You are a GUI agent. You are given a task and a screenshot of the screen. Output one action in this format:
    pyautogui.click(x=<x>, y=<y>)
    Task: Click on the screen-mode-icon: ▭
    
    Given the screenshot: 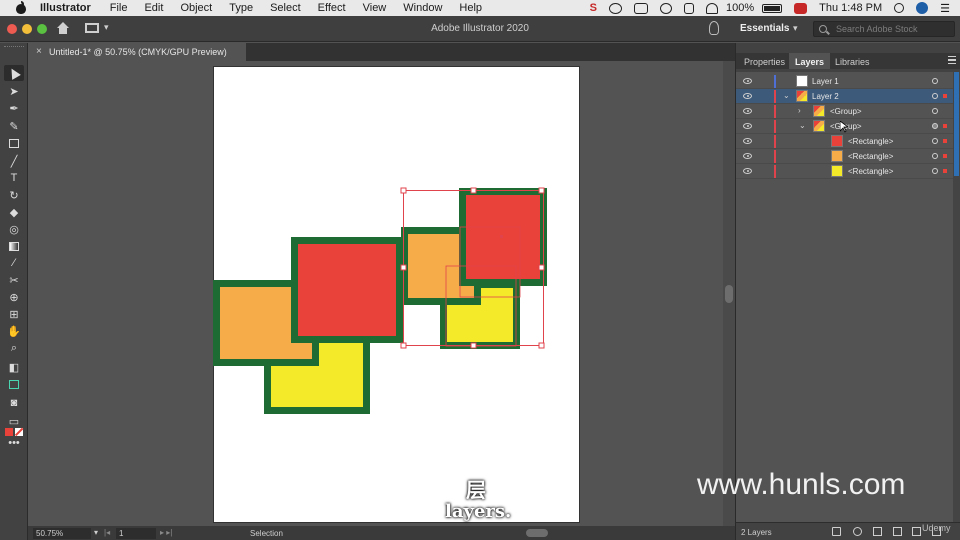 What is the action you would take?
    pyautogui.click(x=14, y=421)
    